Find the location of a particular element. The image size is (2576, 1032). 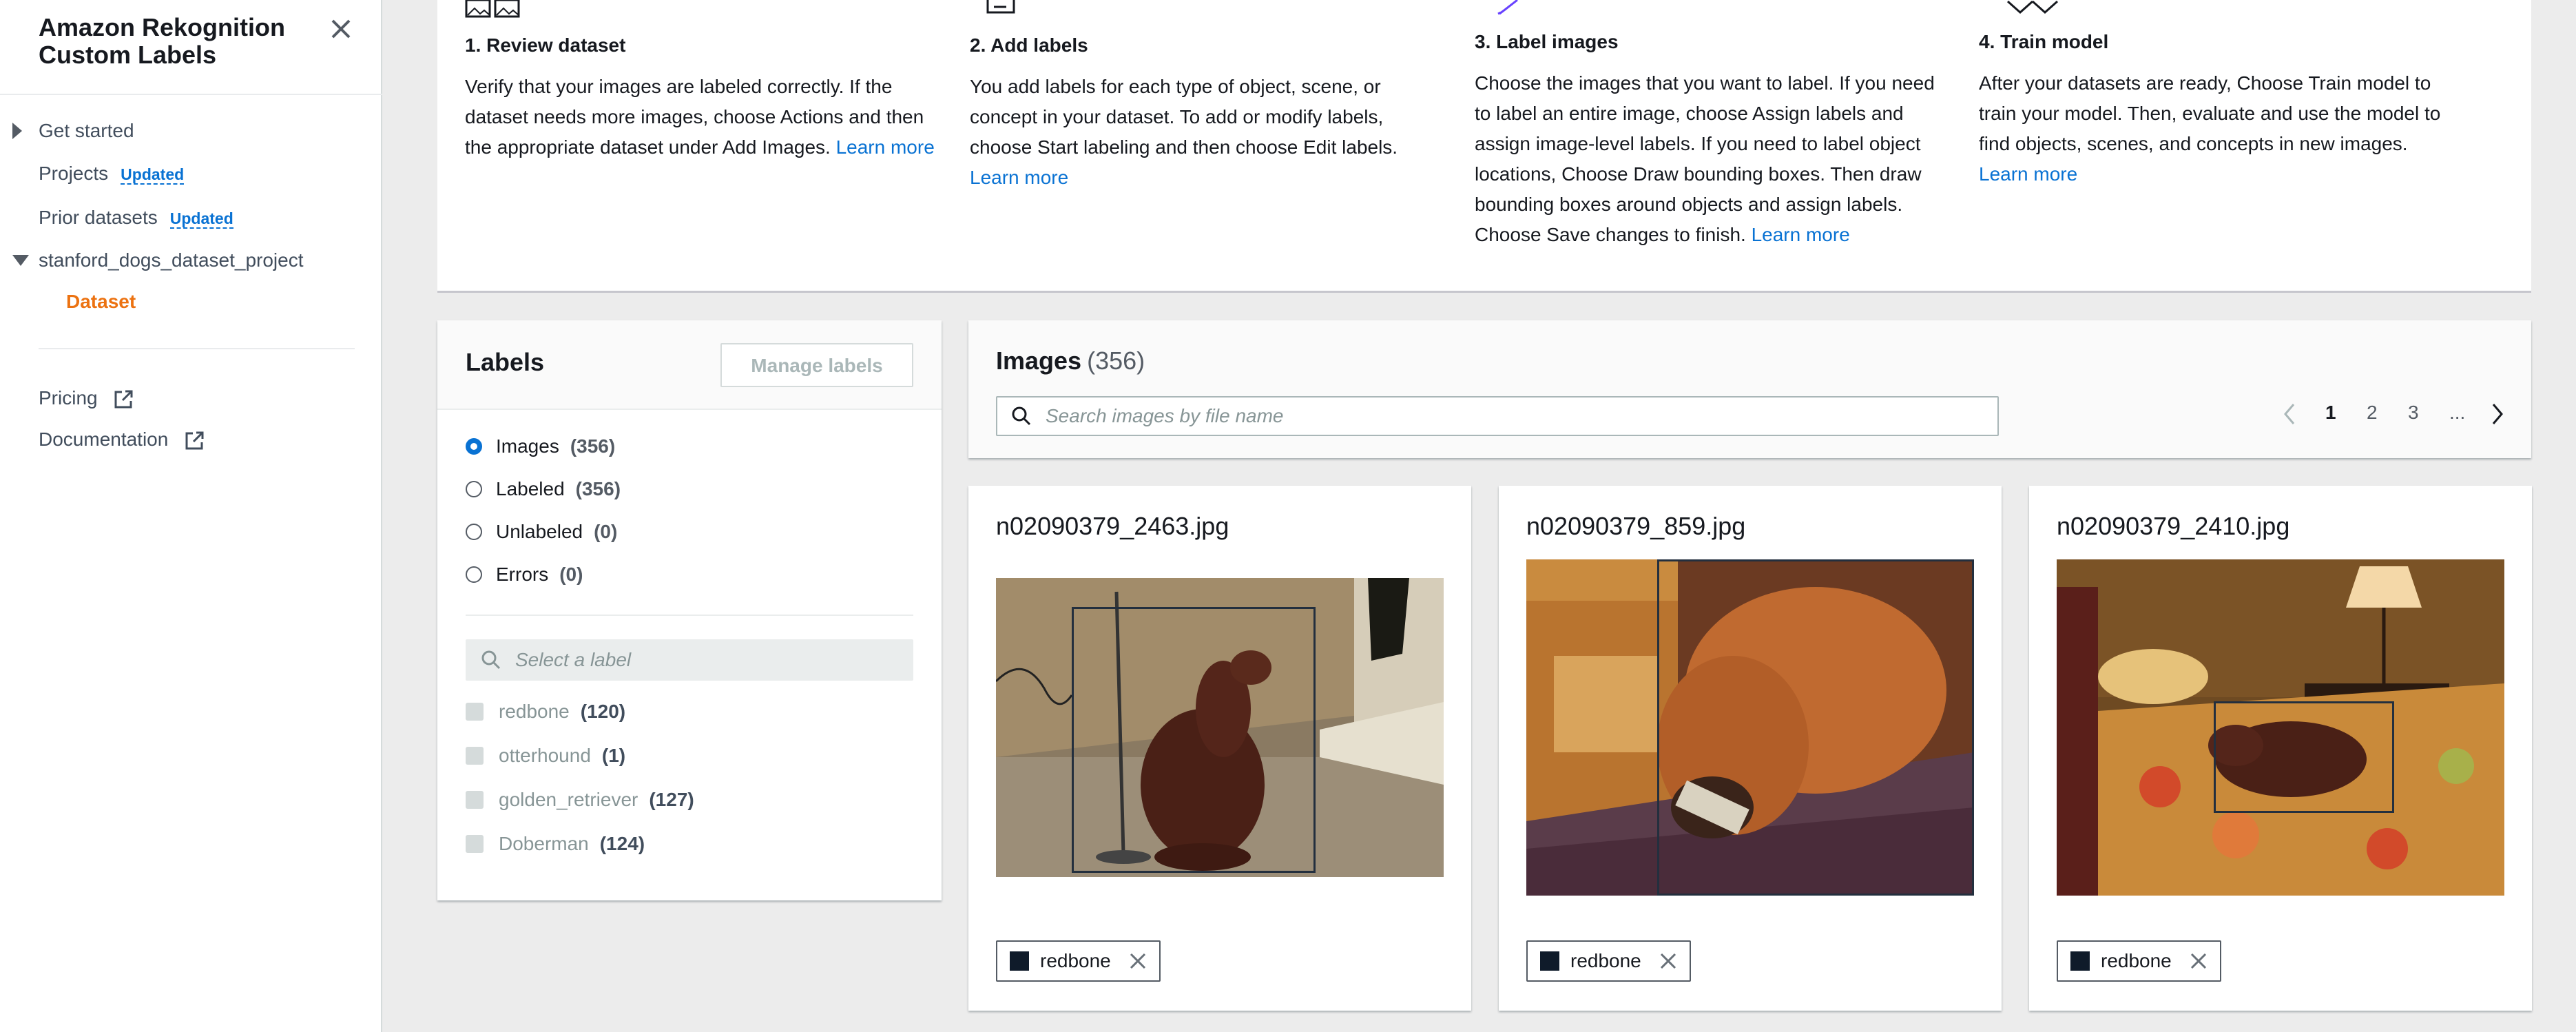

filter-unlabeled-radio: Unlabeled (0) is located at coordinates (541, 532).